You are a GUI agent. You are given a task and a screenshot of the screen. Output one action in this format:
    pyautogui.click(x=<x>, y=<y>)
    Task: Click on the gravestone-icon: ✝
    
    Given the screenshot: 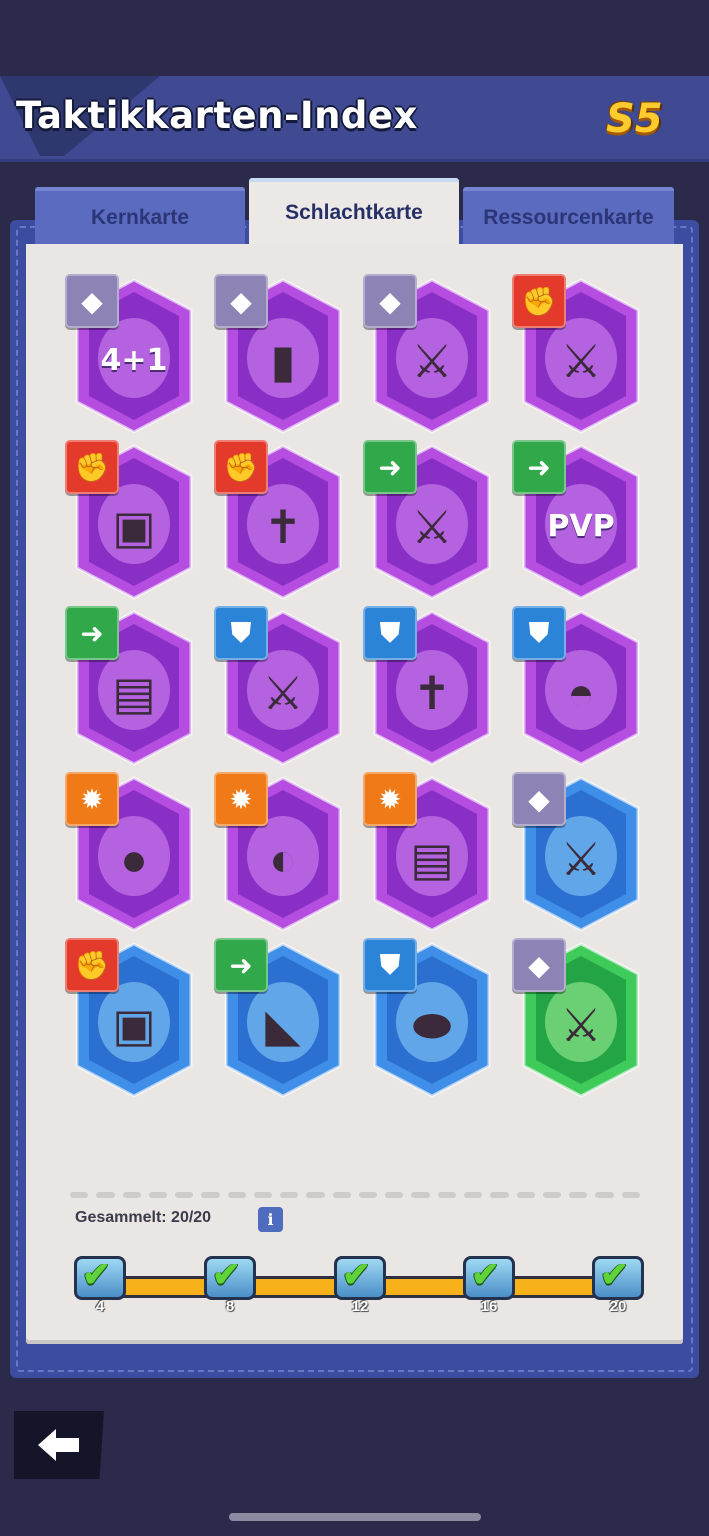 What is the action you would take?
    pyautogui.click(x=283, y=527)
    